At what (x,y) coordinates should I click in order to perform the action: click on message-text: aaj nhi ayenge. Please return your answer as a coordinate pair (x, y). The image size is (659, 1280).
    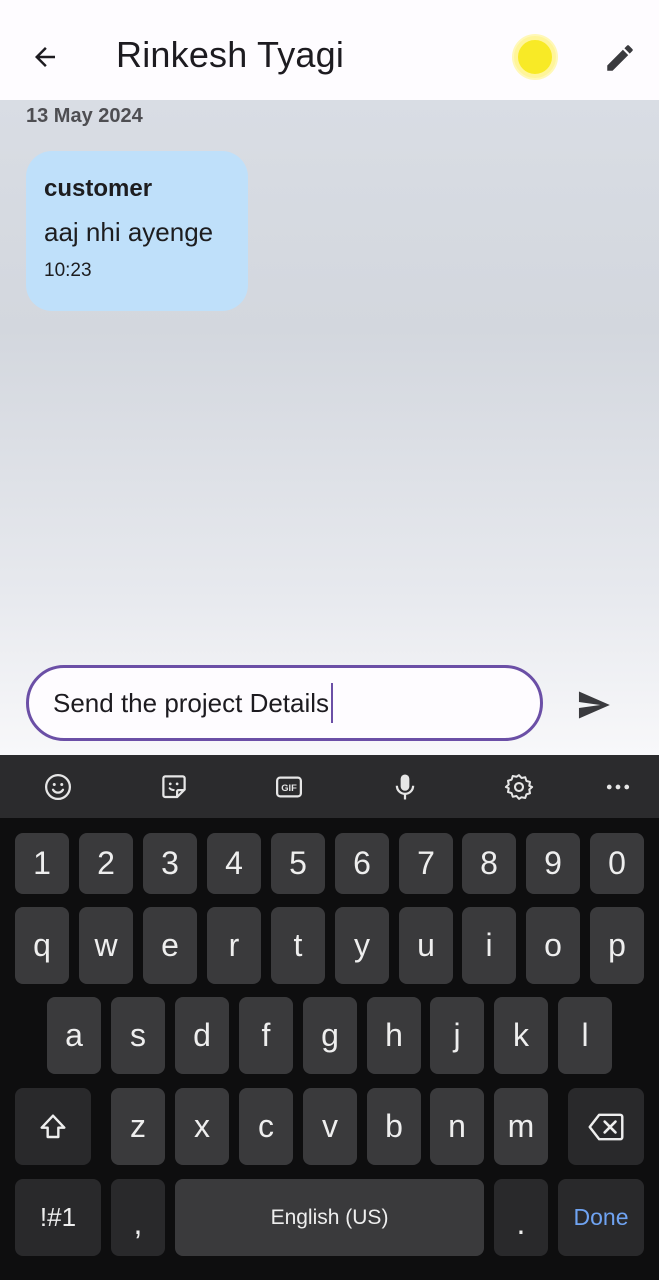
    Looking at the image, I should click on (129, 232).